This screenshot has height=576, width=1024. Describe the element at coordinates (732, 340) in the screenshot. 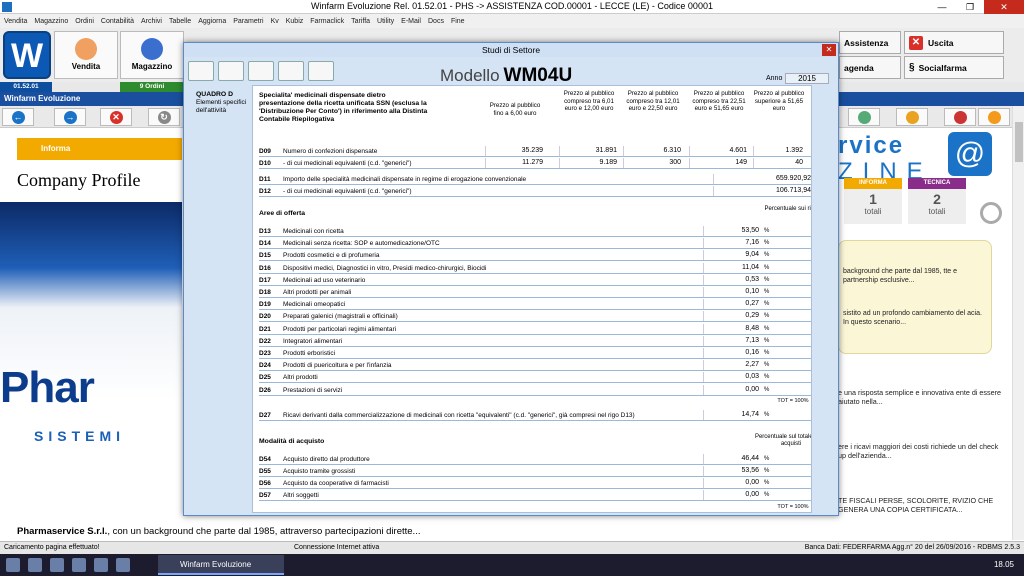

I see `percent-field: 7,13` at that location.